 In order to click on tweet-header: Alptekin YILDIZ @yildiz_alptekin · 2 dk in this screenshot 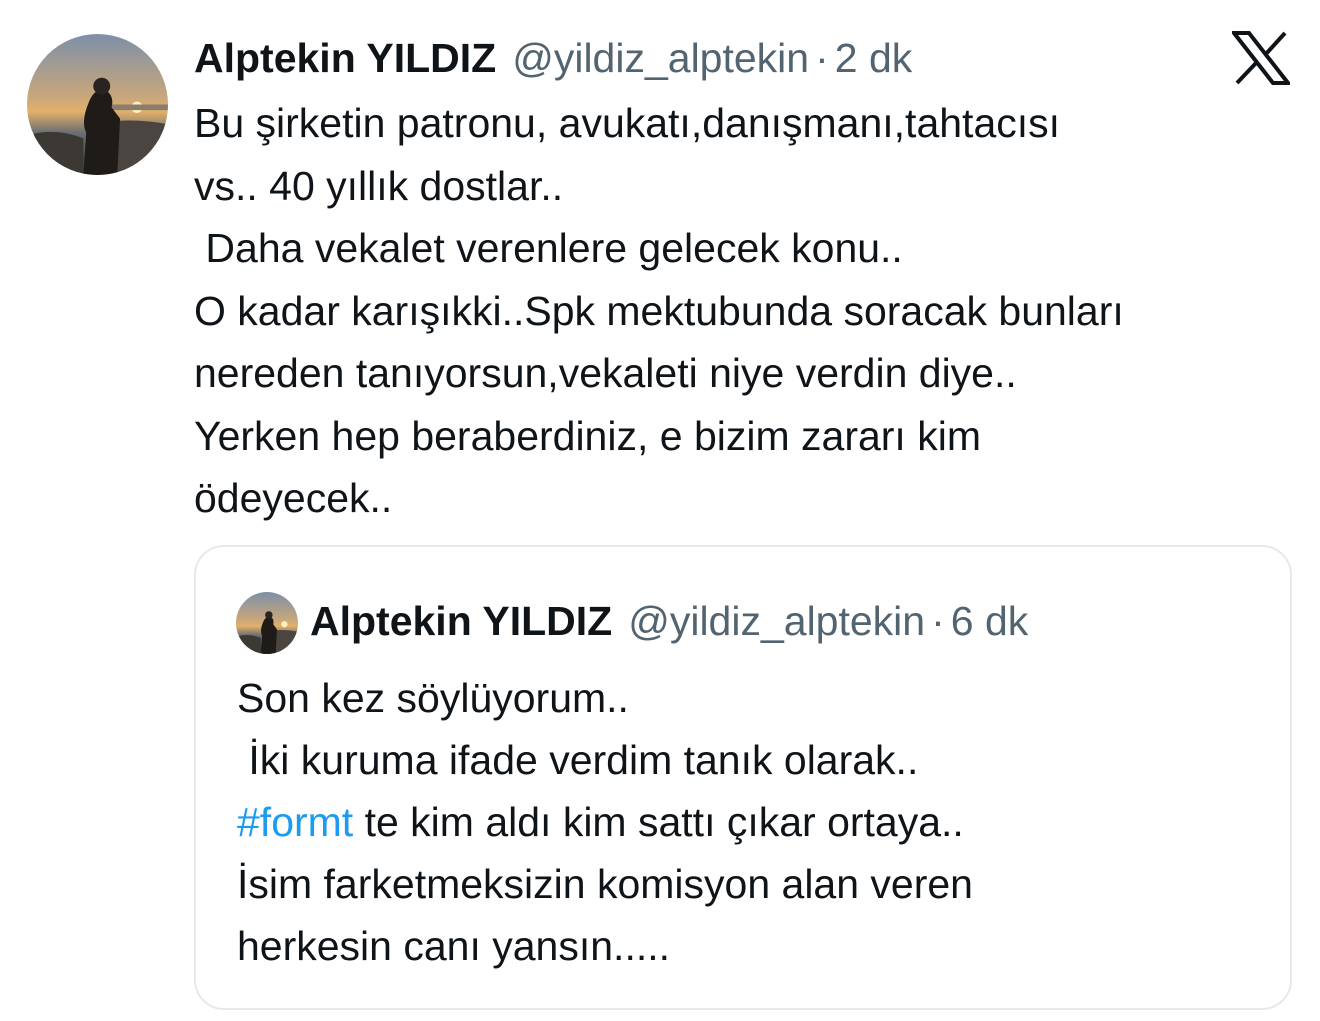, I will do `click(553, 58)`.